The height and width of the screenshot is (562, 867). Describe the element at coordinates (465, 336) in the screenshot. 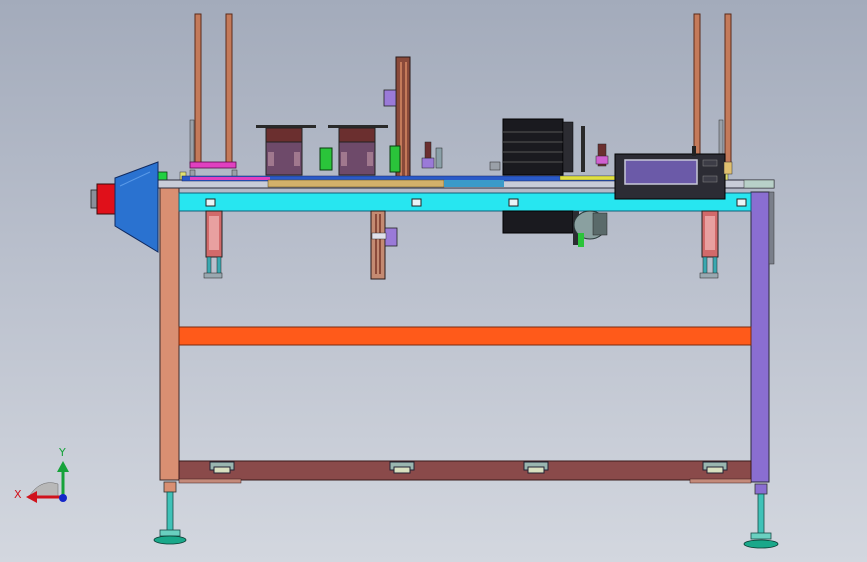

I see `frame-middle-rail` at that location.